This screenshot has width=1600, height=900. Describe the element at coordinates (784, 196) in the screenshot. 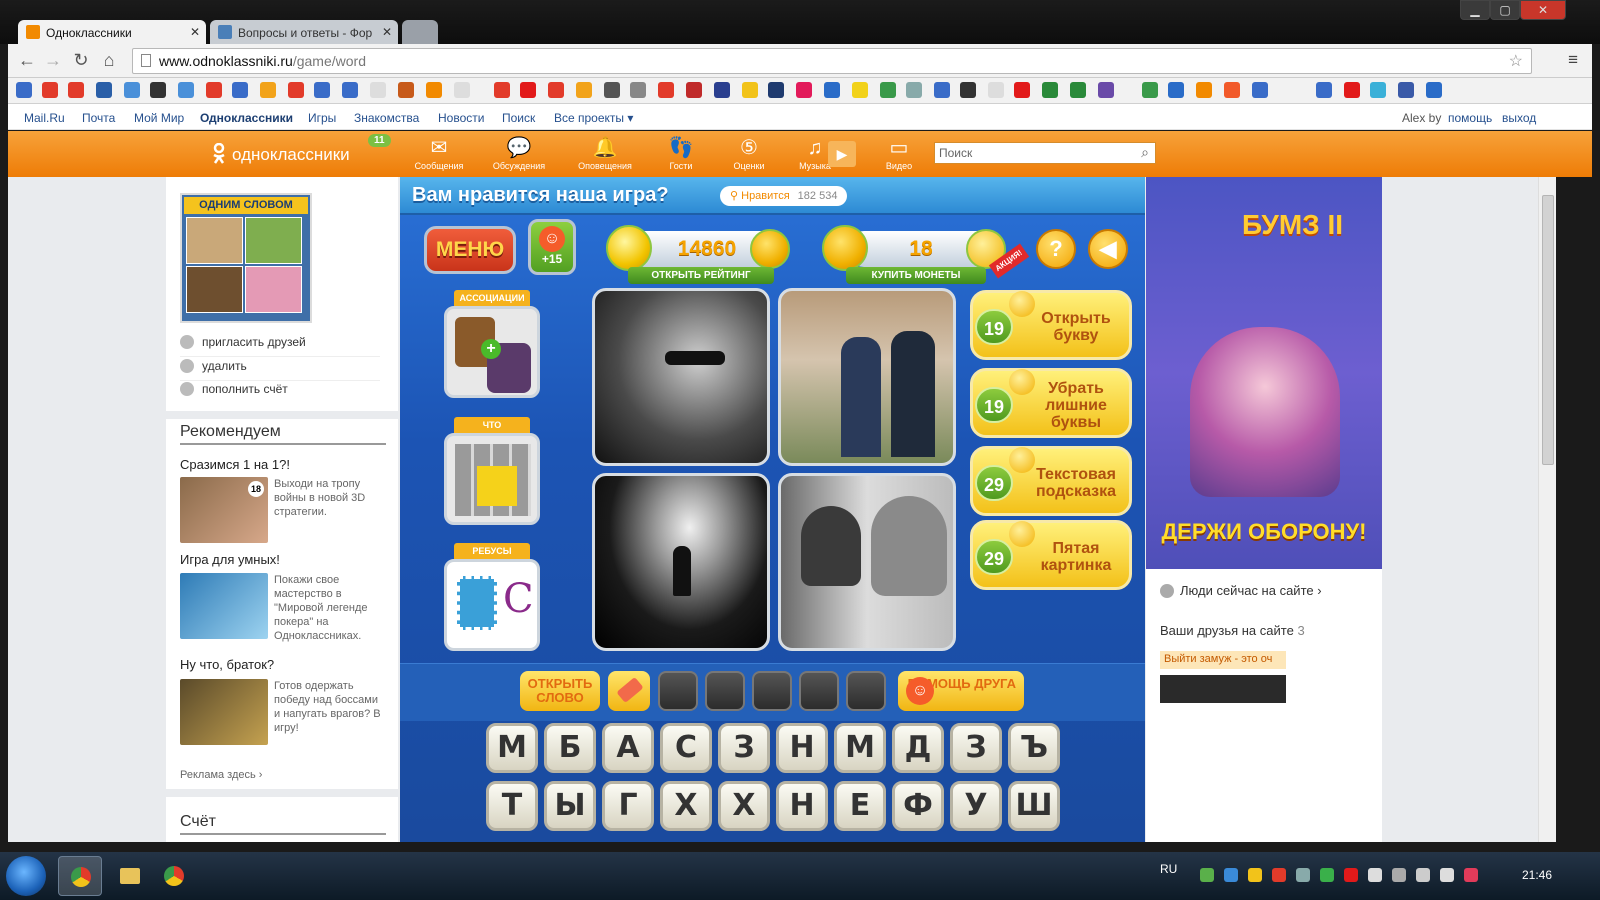

I see `like-button: ⚲ Нравится 182 534` at that location.